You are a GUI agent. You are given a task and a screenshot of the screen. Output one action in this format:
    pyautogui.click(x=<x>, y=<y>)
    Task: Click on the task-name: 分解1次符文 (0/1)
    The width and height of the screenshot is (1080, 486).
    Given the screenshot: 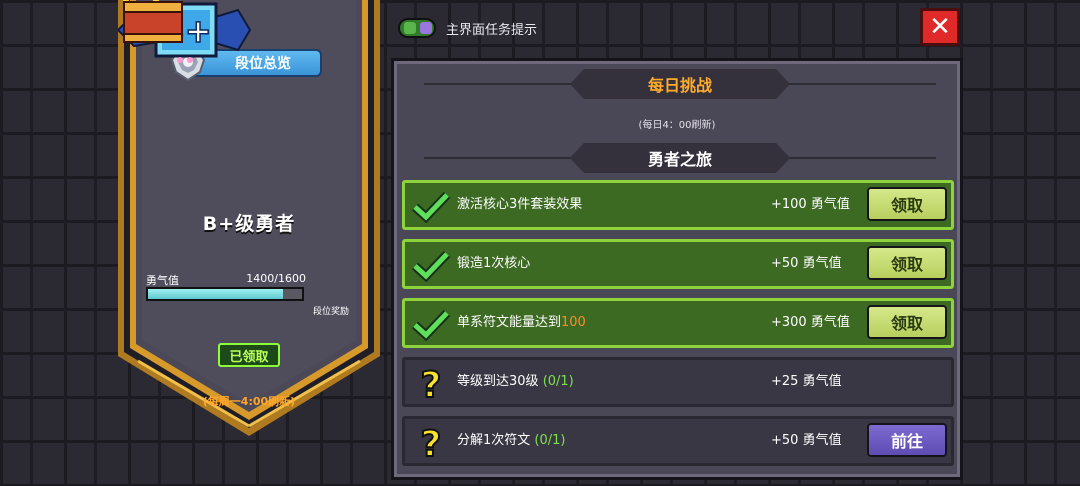 What is the action you would take?
    pyautogui.click(x=511, y=440)
    